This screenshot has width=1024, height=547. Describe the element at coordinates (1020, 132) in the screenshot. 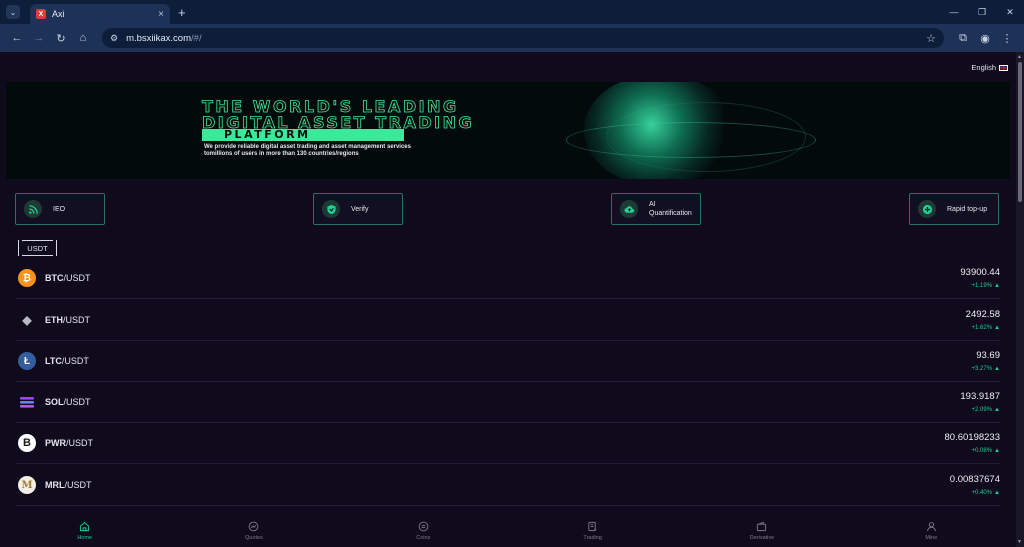

I see `scrollbar-thumb` at that location.